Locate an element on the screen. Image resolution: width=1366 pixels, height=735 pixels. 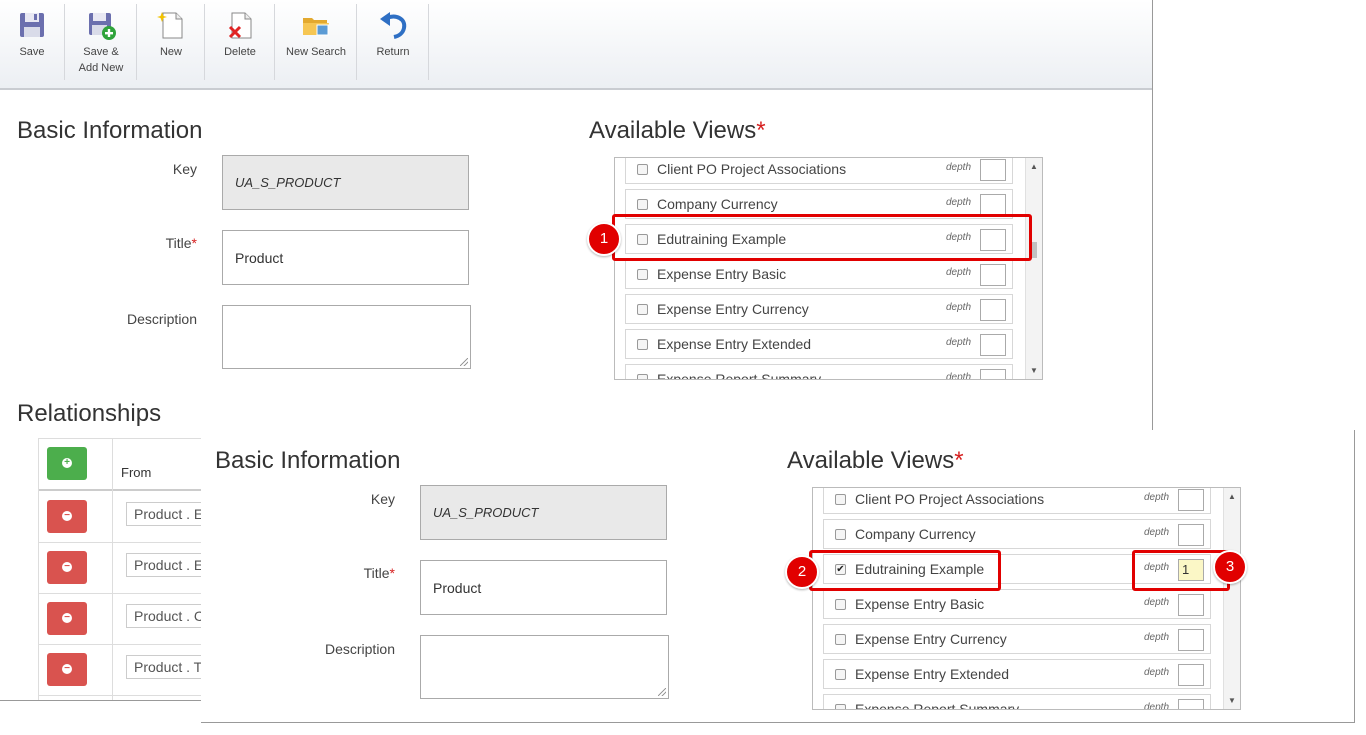
view-item-company-currency: Company Currency depth is located at coordinates (1017, 534).